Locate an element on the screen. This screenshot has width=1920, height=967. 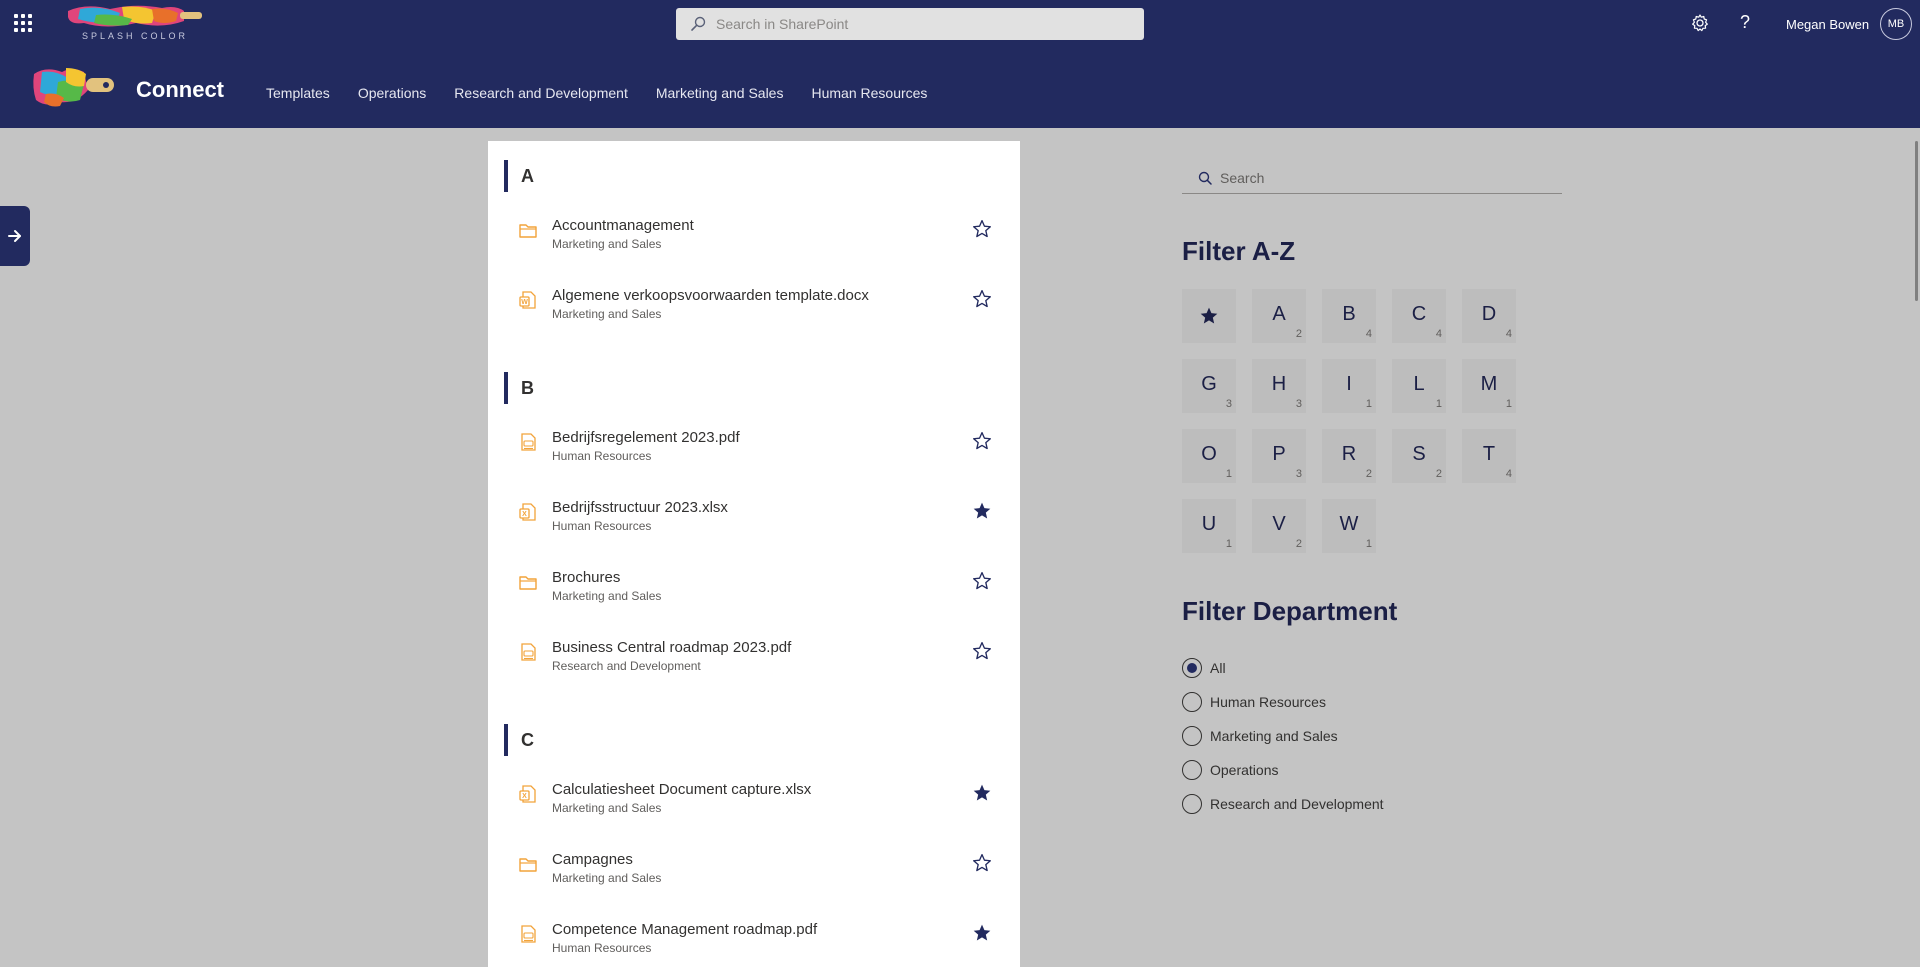
department-option-human-resources: Human Resources is located at coordinates (1283, 702).